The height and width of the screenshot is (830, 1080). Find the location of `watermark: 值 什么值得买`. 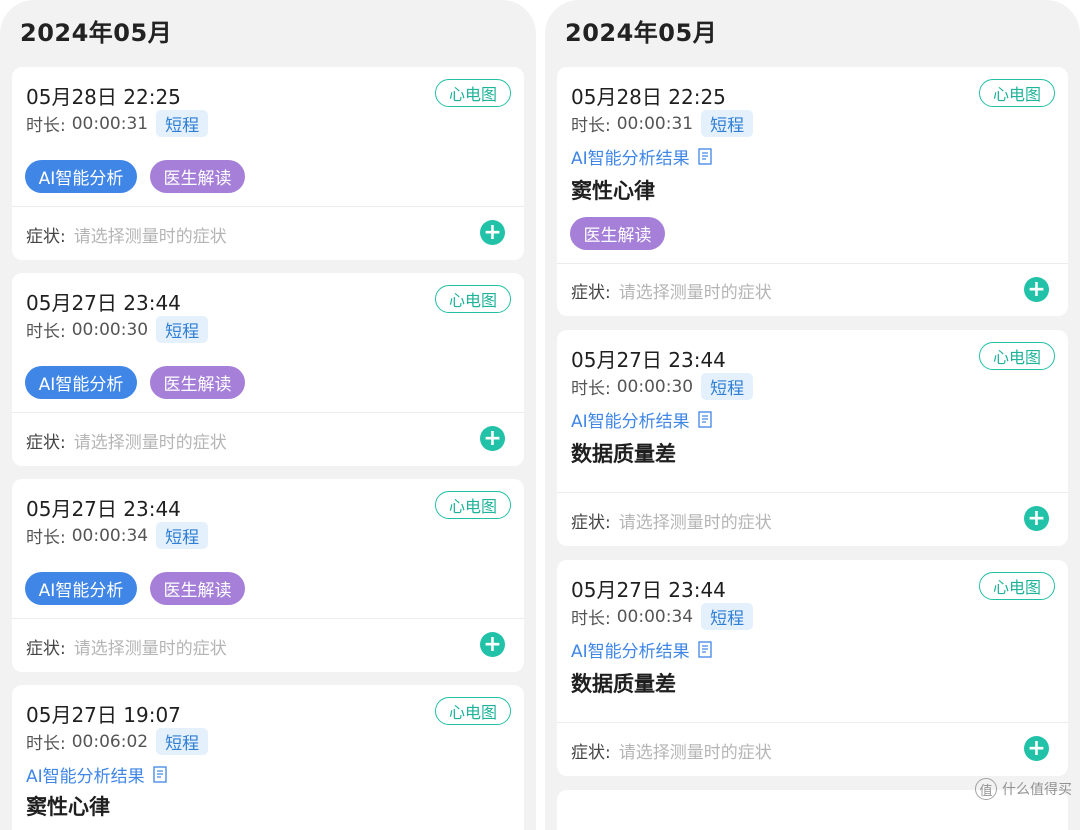

watermark: 值 什么值得买 is located at coordinates (1023, 789).